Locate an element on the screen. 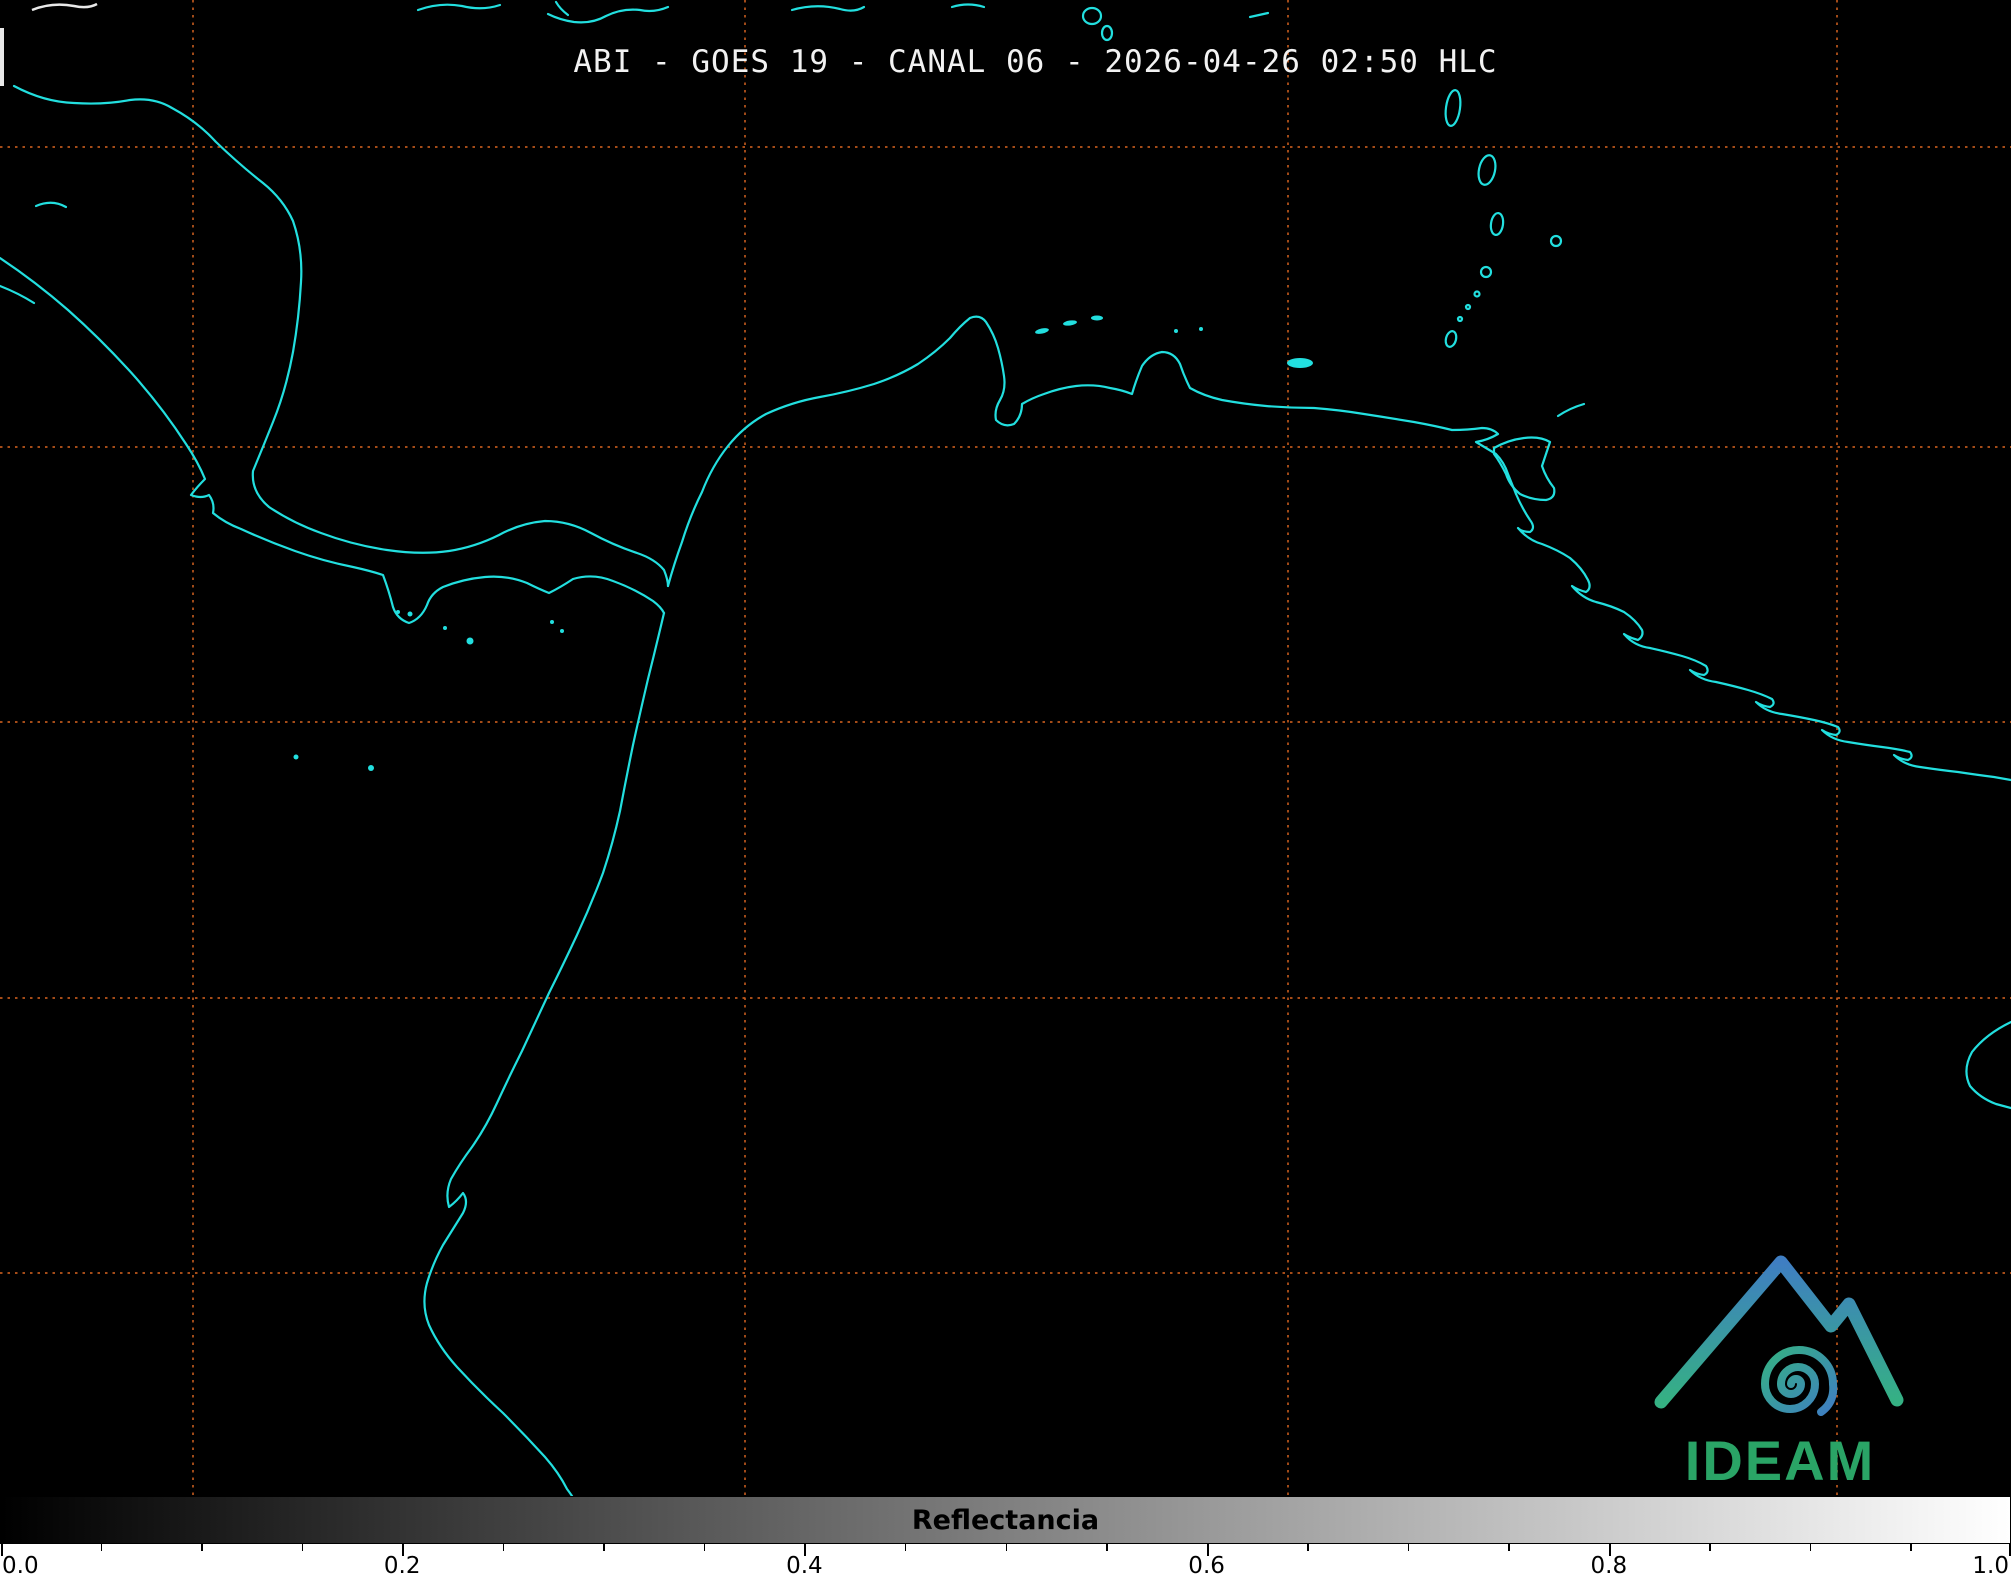 The image size is (2011, 1577). islands-small is located at coordinates (803, 543).